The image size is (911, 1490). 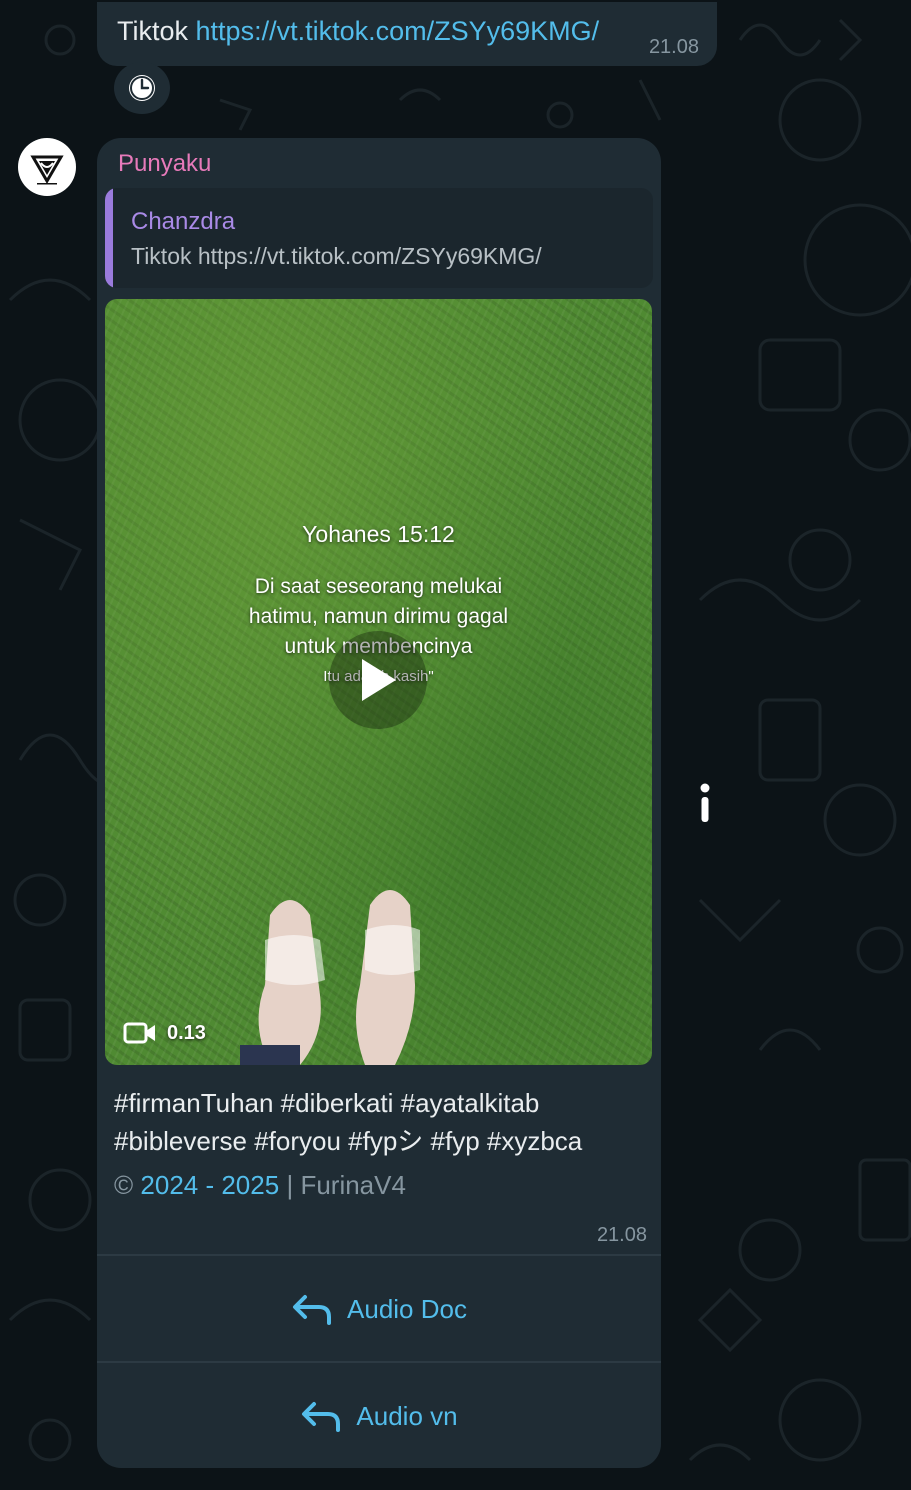 I want to click on audio-vn-button: Audio vn, so click(x=379, y=1415).